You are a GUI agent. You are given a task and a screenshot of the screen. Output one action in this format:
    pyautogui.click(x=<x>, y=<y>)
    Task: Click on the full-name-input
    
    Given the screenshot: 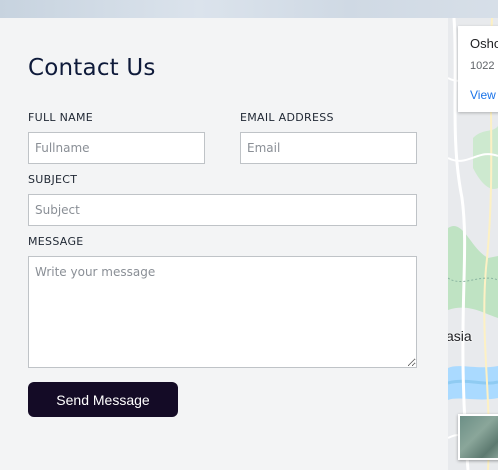 What is the action you would take?
    pyautogui.click(x=116, y=148)
    